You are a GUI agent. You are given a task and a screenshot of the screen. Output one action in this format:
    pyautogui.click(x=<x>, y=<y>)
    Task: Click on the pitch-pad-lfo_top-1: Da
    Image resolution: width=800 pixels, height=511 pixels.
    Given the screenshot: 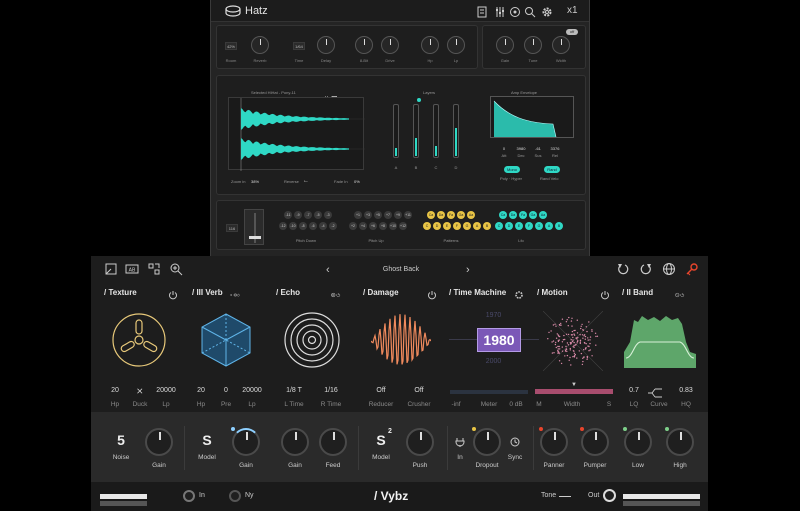 What is the action you would take?
    pyautogui.click(x=513, y=215)
    